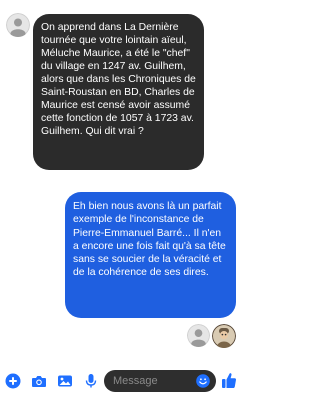  What do you see at coordinates (65, 381) in the screenshot?
I see `image-icon` at bounding box center [65, 381].